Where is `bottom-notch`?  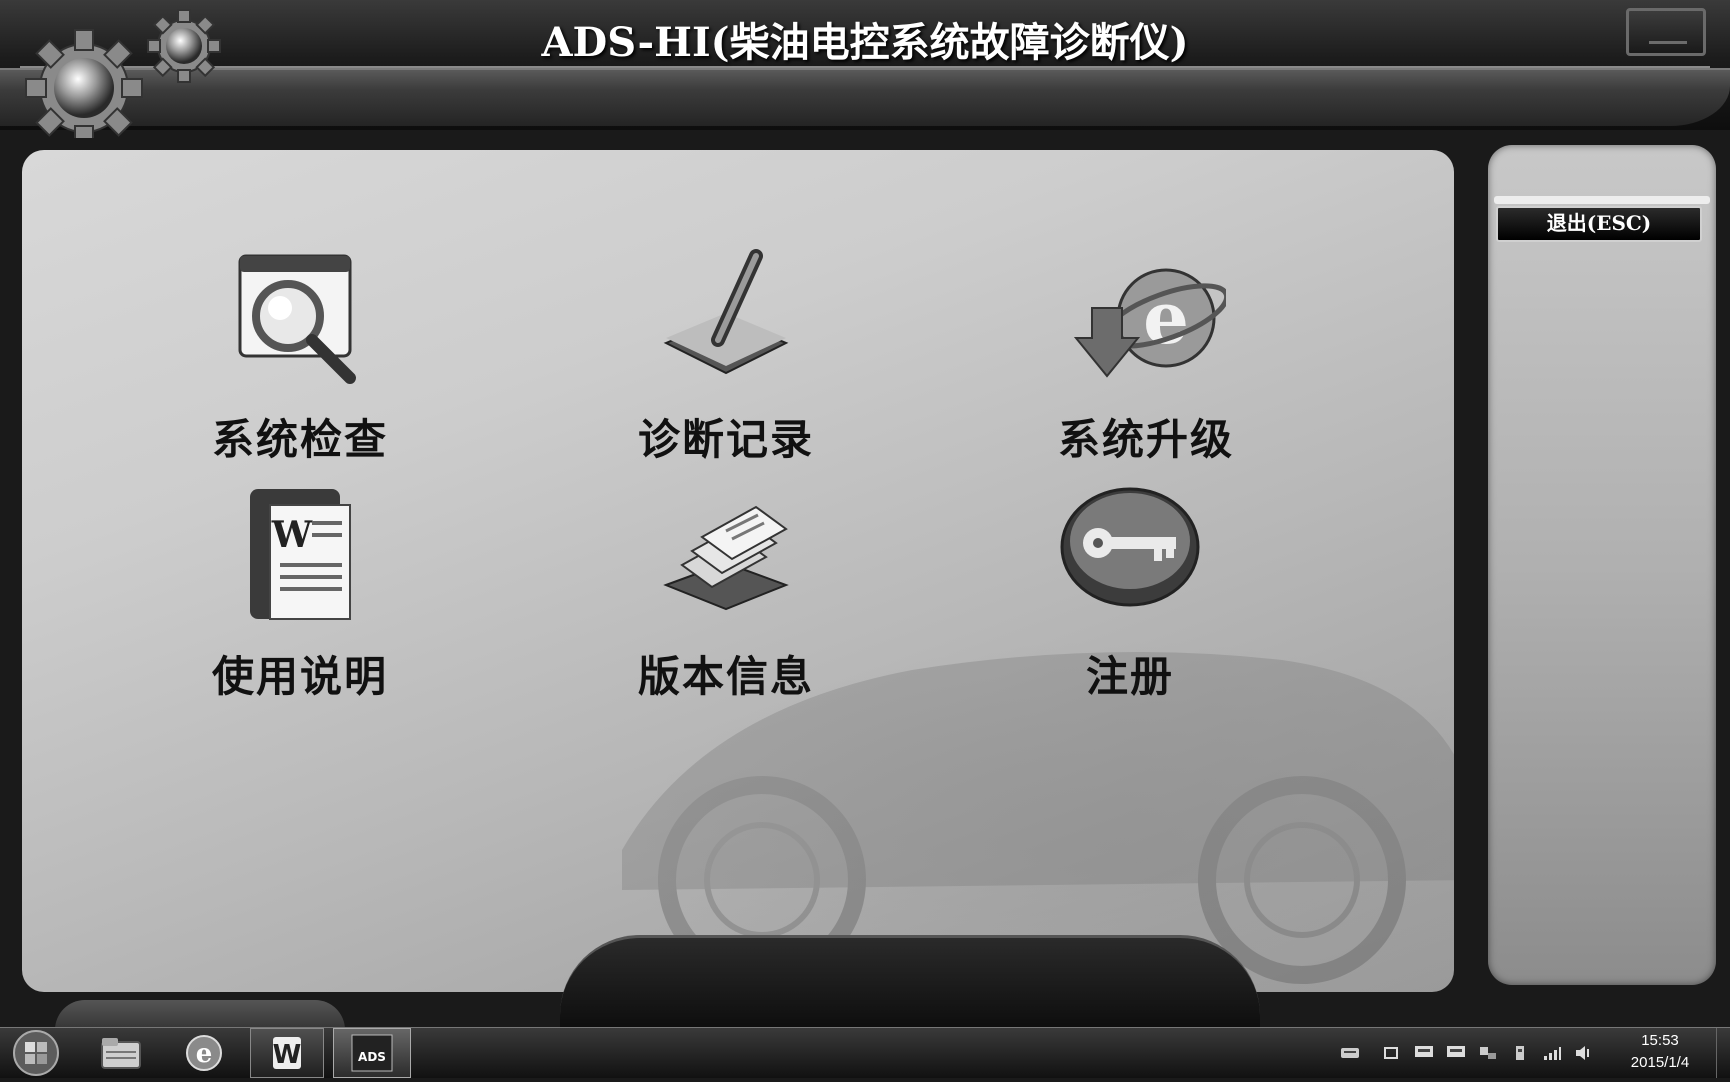 bottom-notch is located at coordinates (910, 981).